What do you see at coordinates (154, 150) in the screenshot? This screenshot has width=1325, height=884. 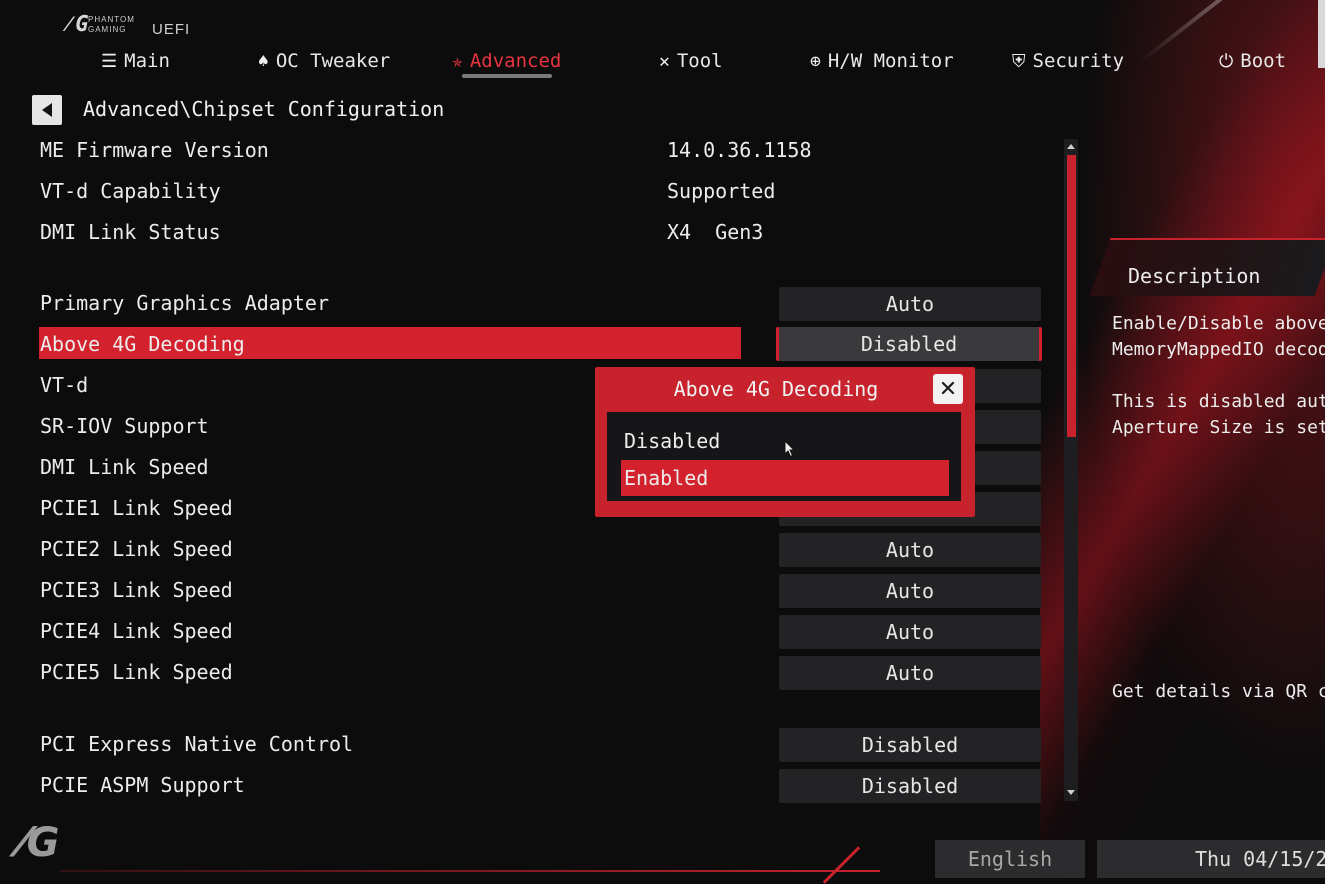 I see `info-label-me-firmware: ME Firmware Version` at bounding box center [154, 150].